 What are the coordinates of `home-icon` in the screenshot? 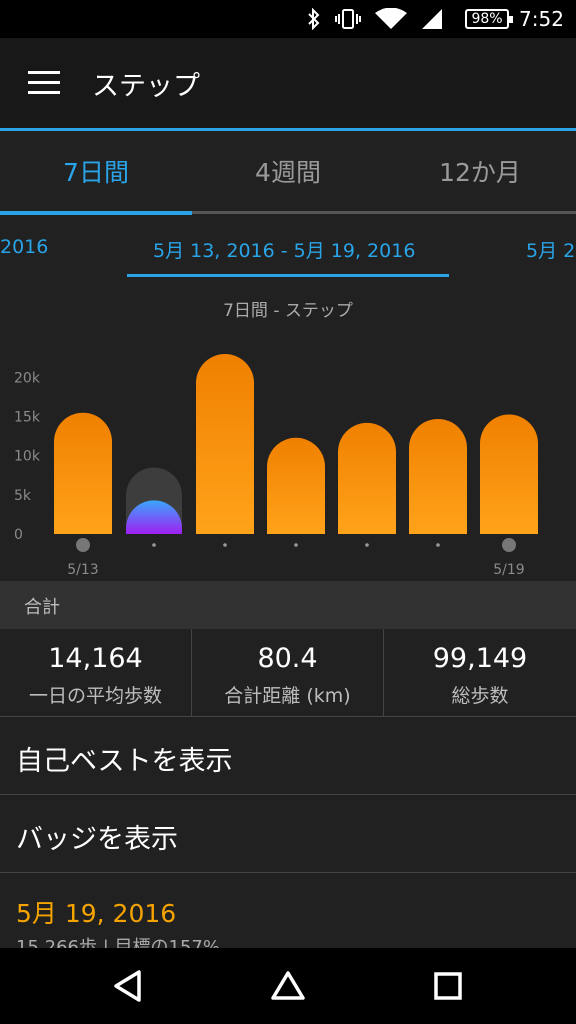 It's located at (288, 986).